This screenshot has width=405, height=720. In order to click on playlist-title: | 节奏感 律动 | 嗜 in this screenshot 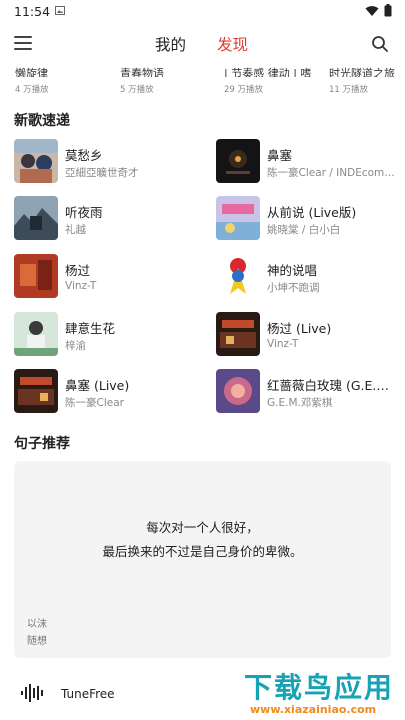, I will do `click(268, 72)`.